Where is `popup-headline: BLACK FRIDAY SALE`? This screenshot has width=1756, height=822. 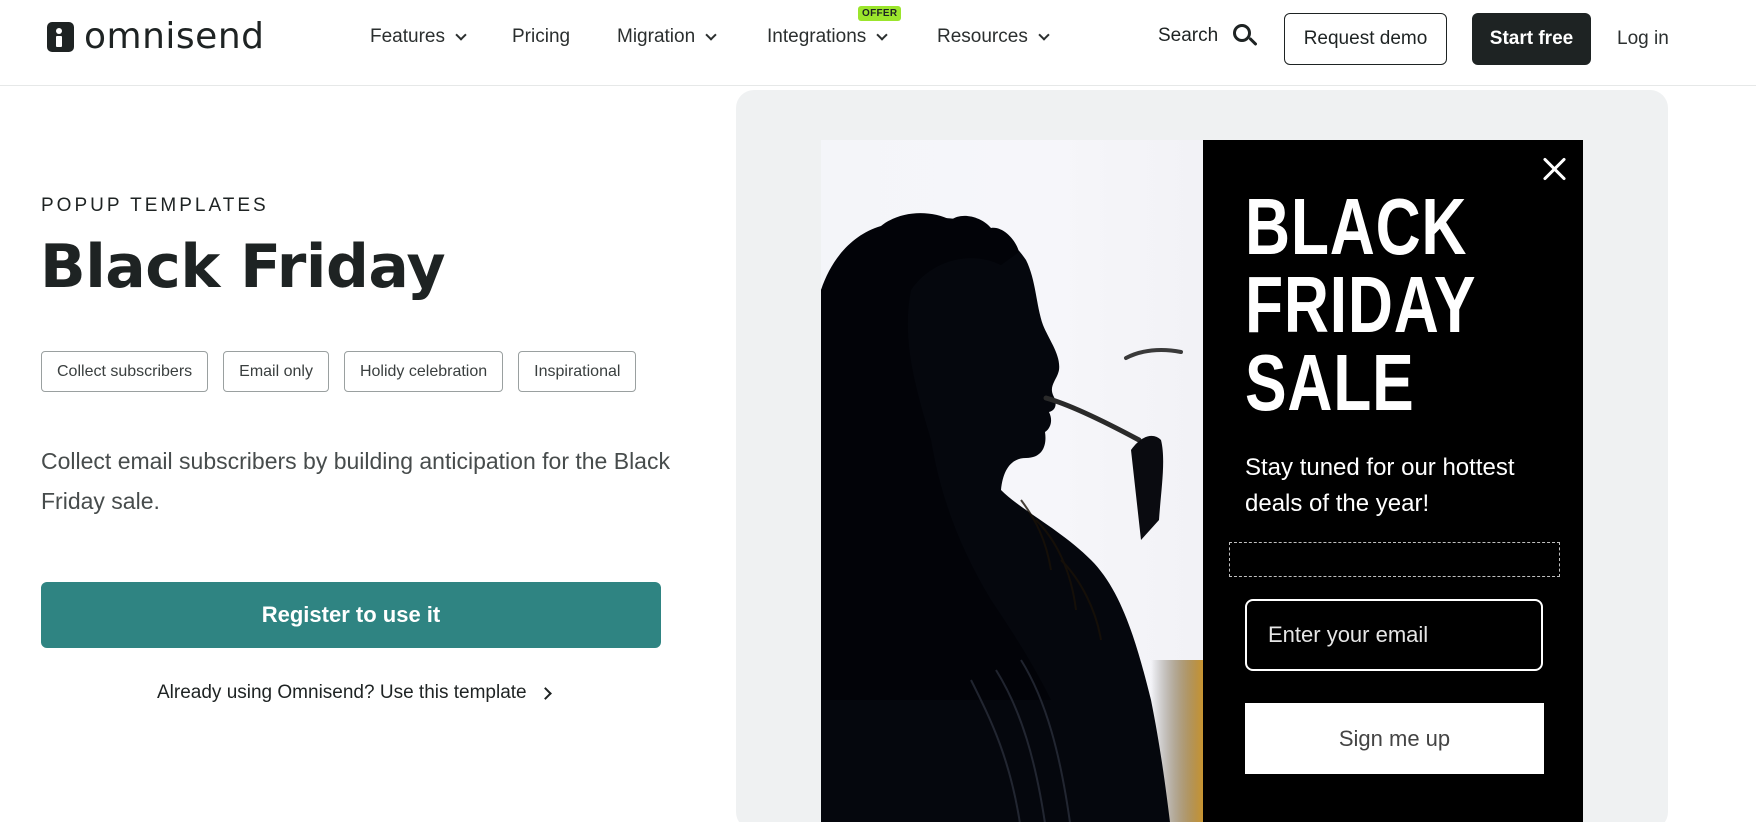
popup-headline: BLACK FRIDAY SALE is located at coordinates (1370, 304).